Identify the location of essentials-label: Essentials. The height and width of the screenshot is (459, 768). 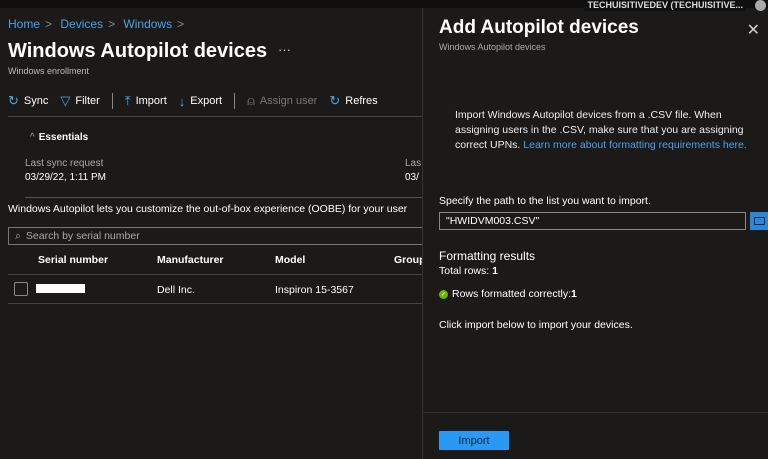
(63, 137).